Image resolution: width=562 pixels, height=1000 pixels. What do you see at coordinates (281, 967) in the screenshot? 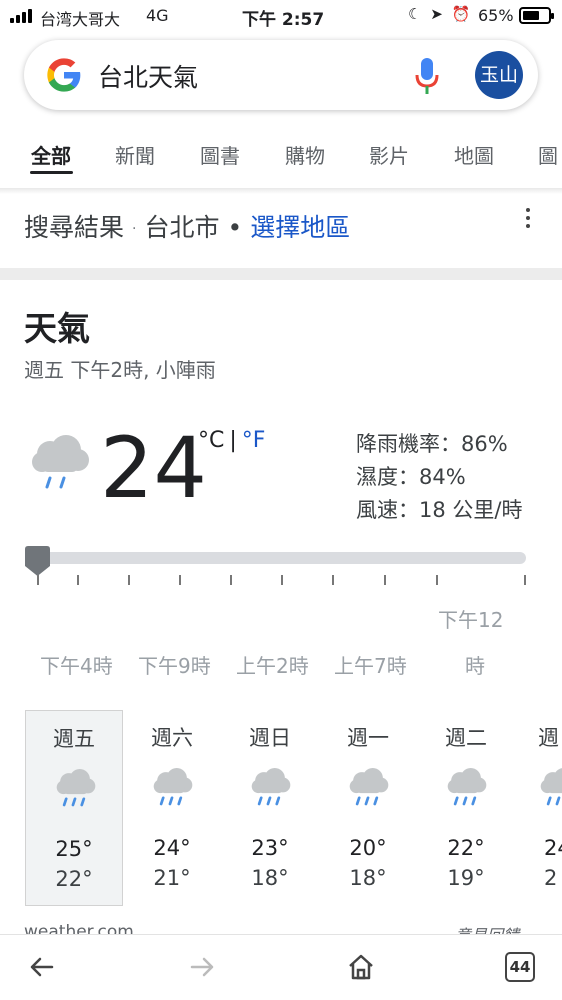
I see `browser-toolbar: 44` at bounding box center [281, 967].